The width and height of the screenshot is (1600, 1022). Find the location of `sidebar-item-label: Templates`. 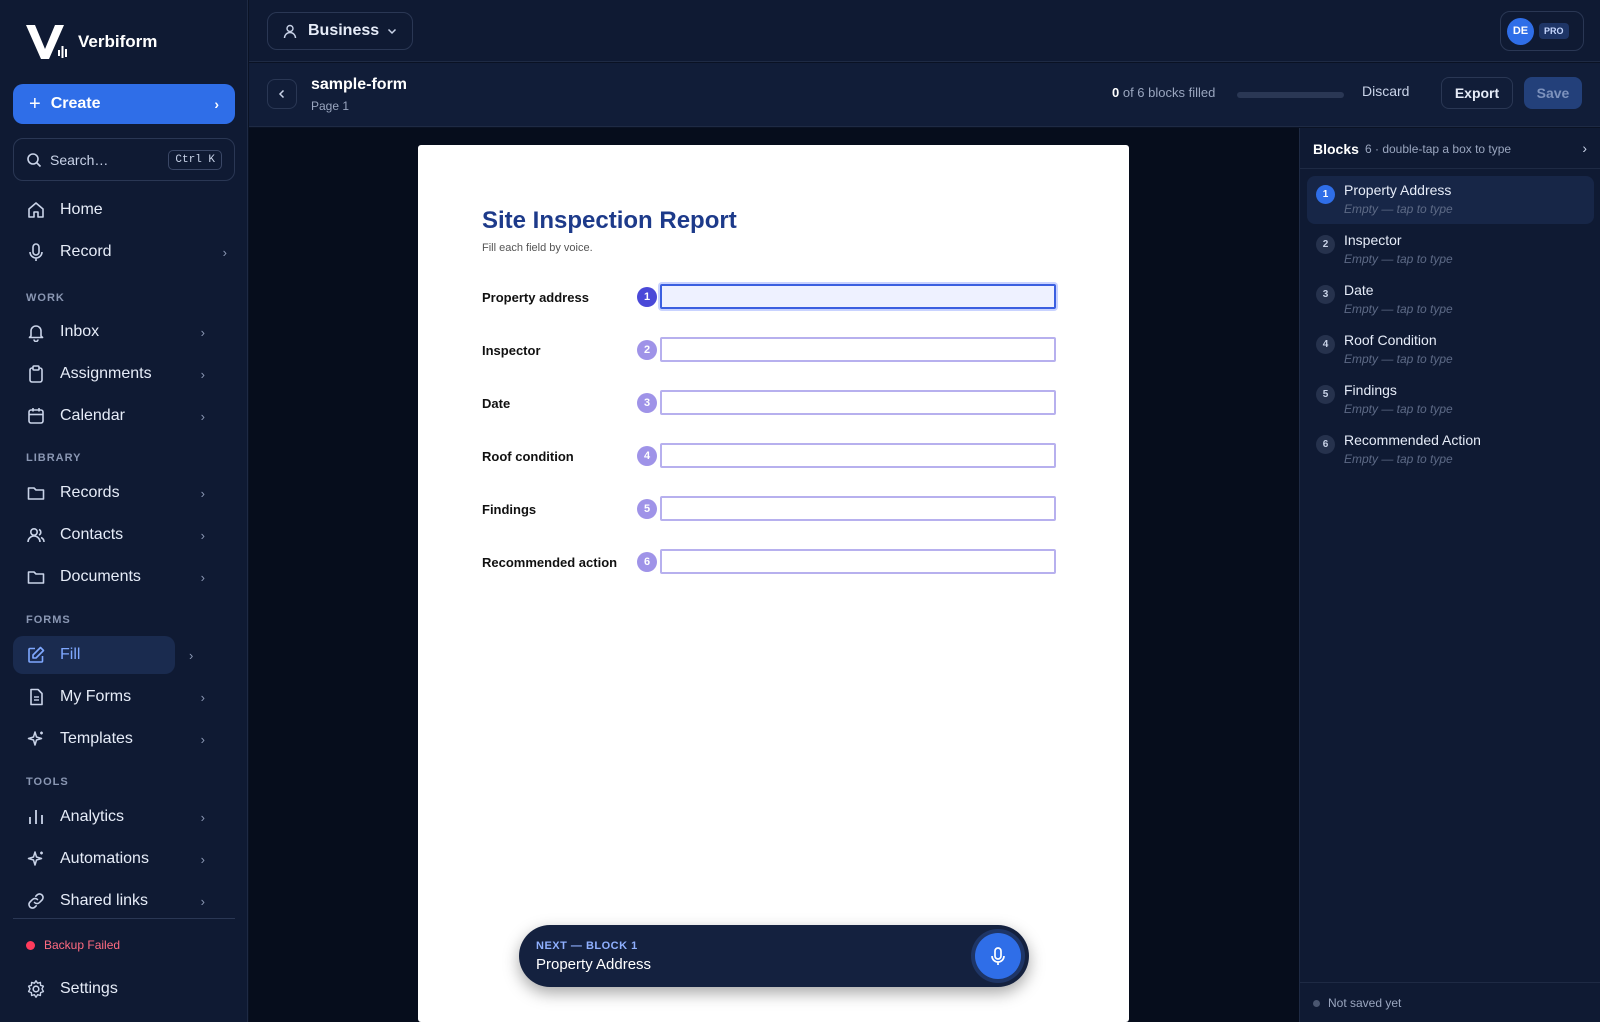

sidebar-item-label: Templates is located at coordinates (96, 738).